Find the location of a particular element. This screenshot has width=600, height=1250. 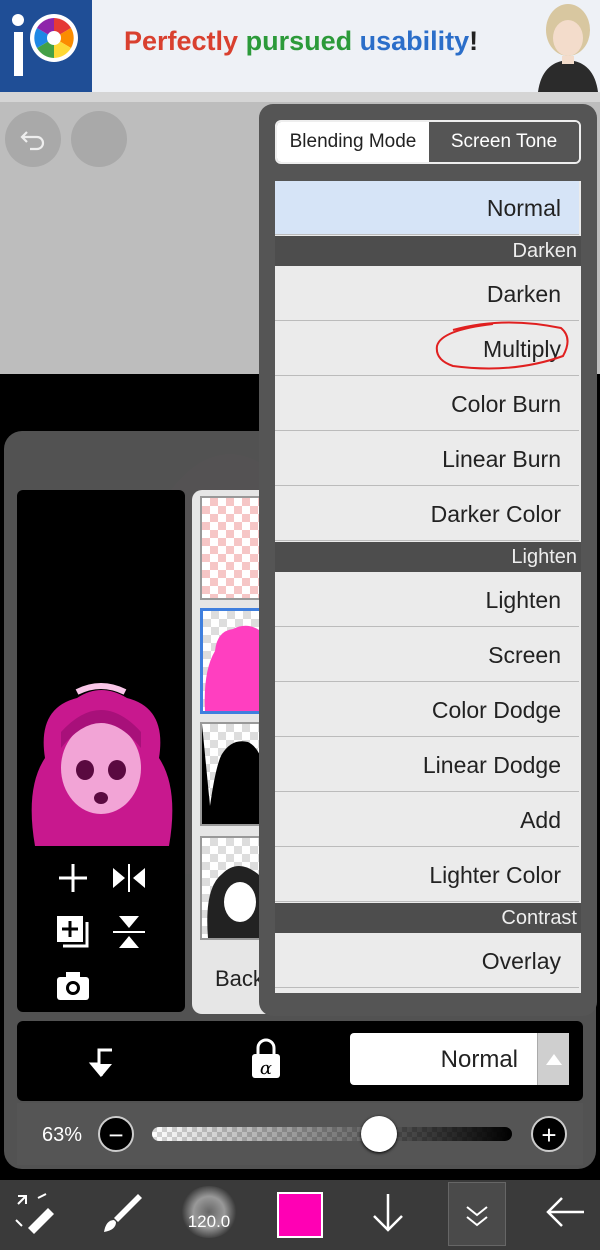

camera-button is located at coordinates (73, 986).